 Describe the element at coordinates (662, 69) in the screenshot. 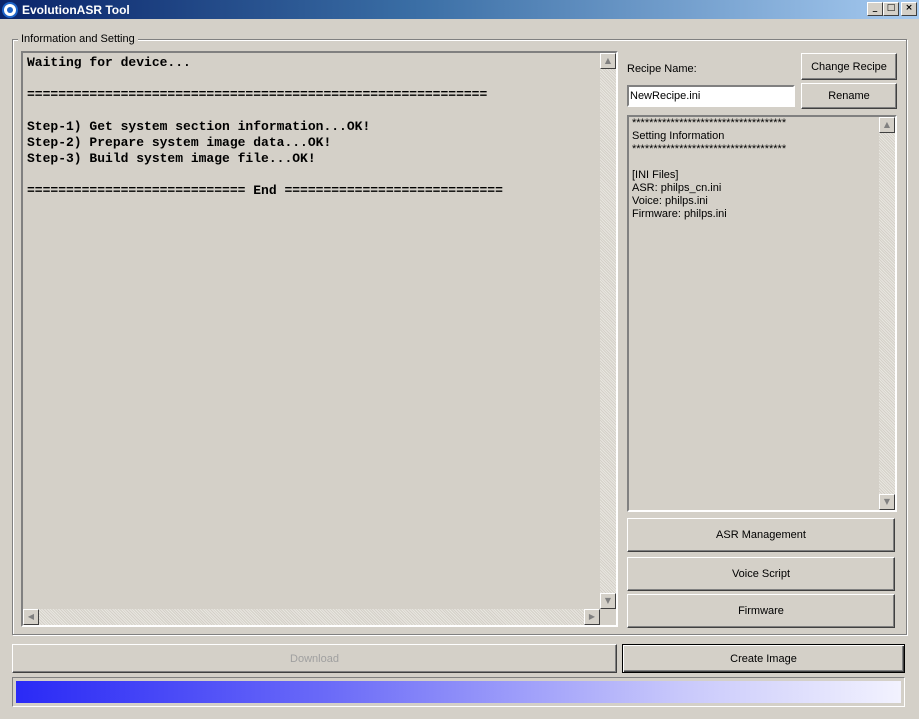

I see `recipe-name-label: Recipe Name:` at that location.